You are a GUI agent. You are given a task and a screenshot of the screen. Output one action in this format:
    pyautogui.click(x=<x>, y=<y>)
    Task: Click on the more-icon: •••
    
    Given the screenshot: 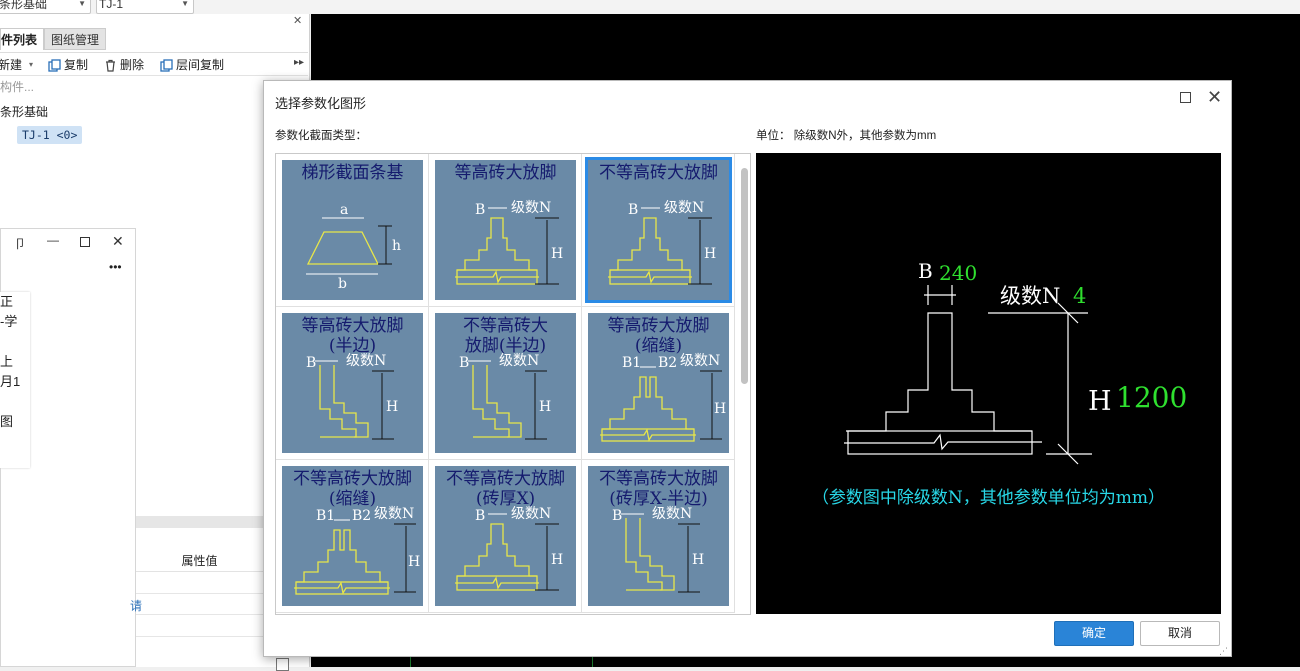 What is the action you would take?
    pyautogui.click(x=115, y=267)
    